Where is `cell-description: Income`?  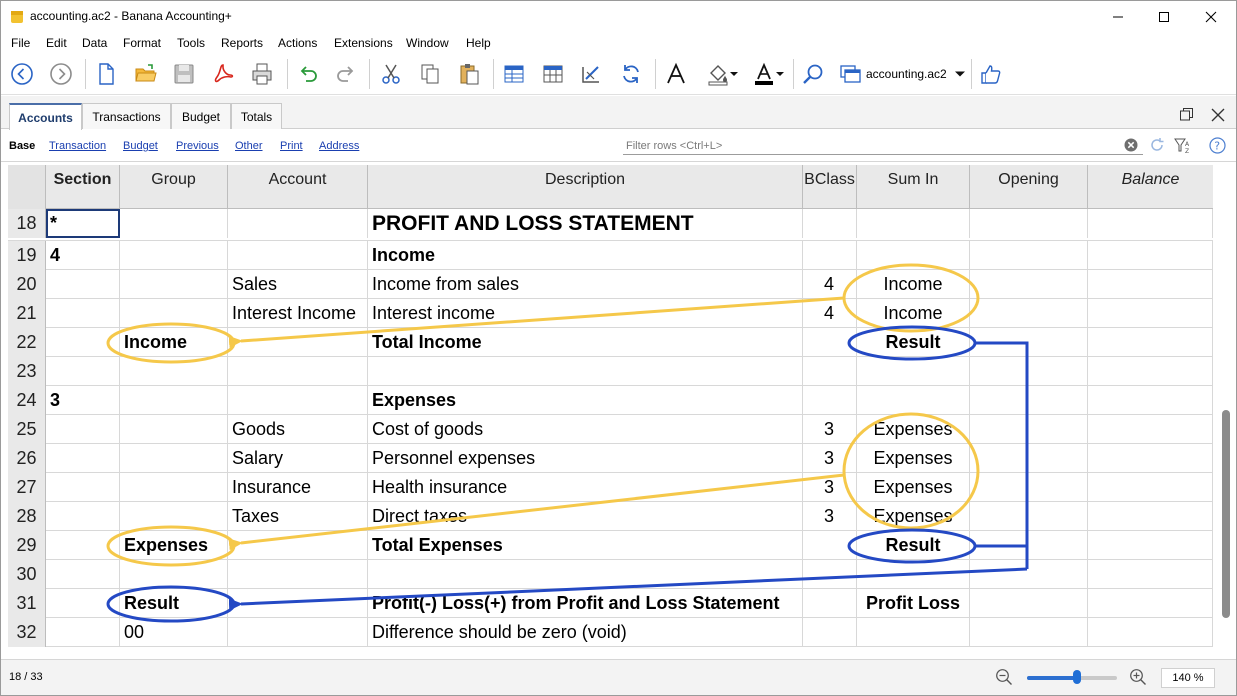
cell-description: Income is located at coordinates (585, 255).